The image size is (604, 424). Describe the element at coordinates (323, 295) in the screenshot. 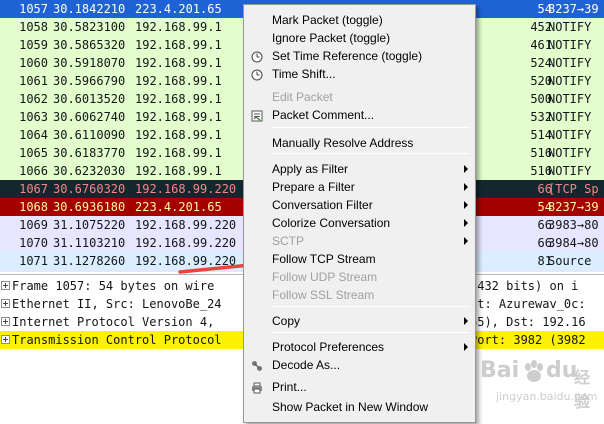

I see `menu-item-label: Follow SSL Stream` at that location.